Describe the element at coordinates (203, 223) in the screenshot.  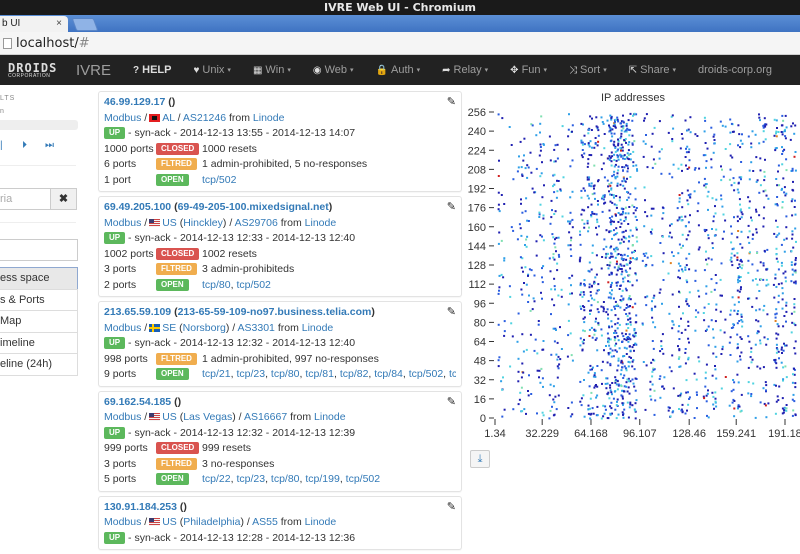
I see `city-link: Hinckley` at that location.